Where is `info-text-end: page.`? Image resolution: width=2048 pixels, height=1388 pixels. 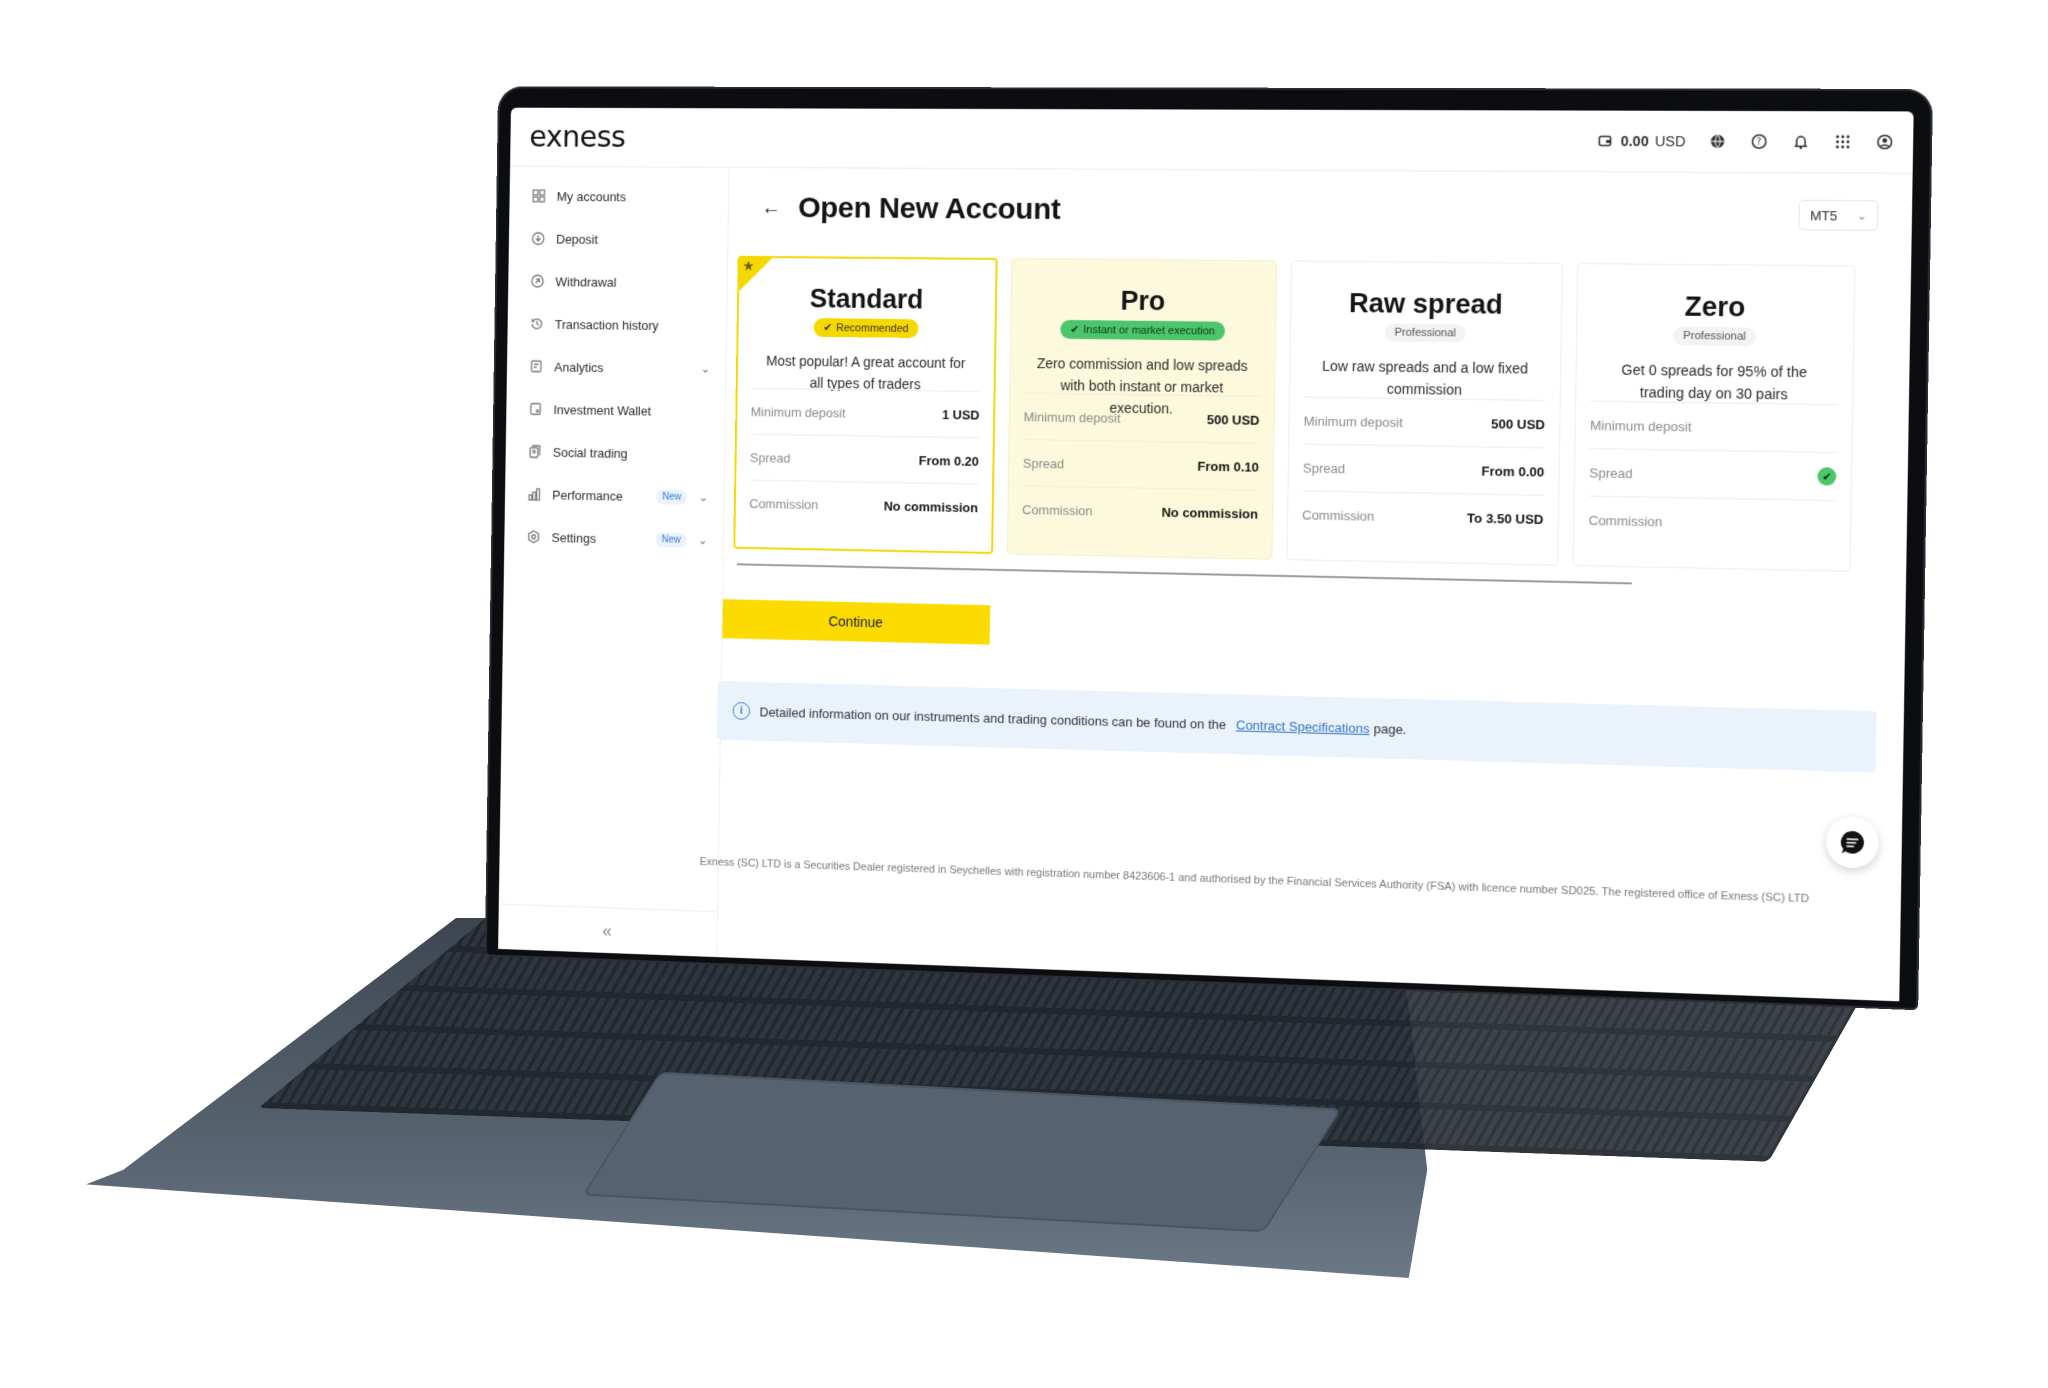 info-text-end: page. is located at coordinates (1390, 728).